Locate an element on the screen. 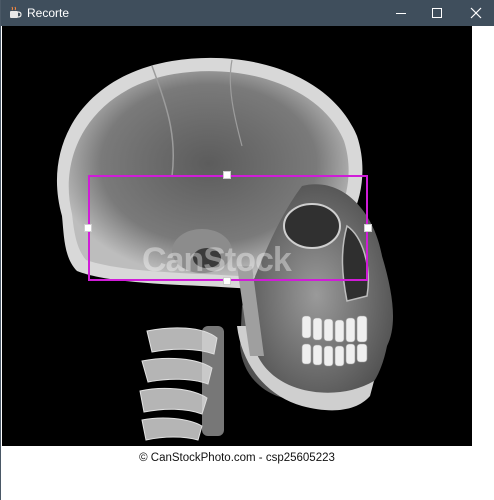  title-bar: Recorte is located at coordinates (247, 13).